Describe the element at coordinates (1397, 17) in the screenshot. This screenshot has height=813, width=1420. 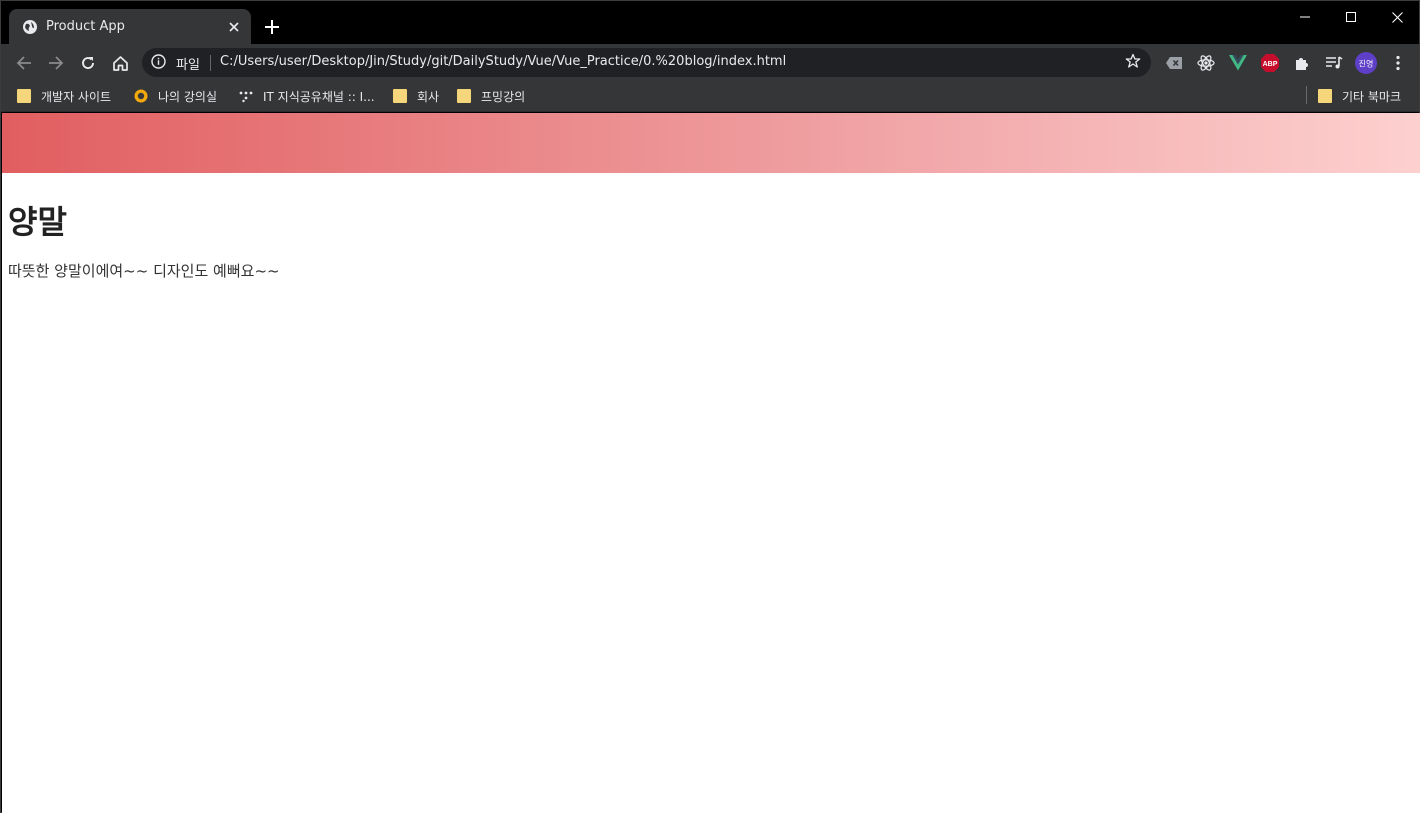
I see `close-window-button` at that location.